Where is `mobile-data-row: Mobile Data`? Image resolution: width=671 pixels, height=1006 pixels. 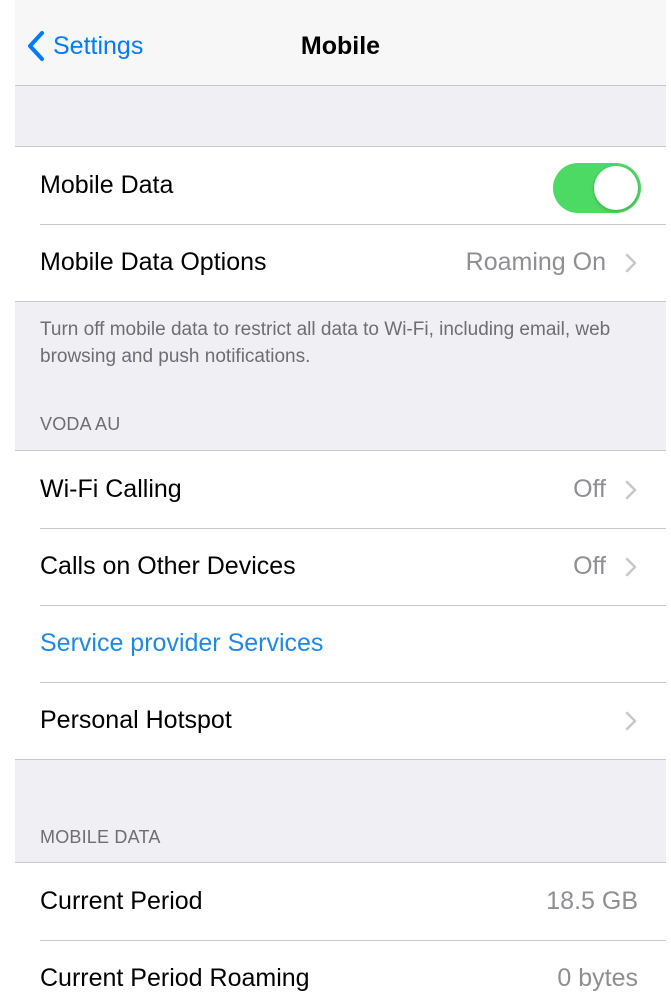
mobile-data-row: Mobile Data is located at coordinates (340, 185).